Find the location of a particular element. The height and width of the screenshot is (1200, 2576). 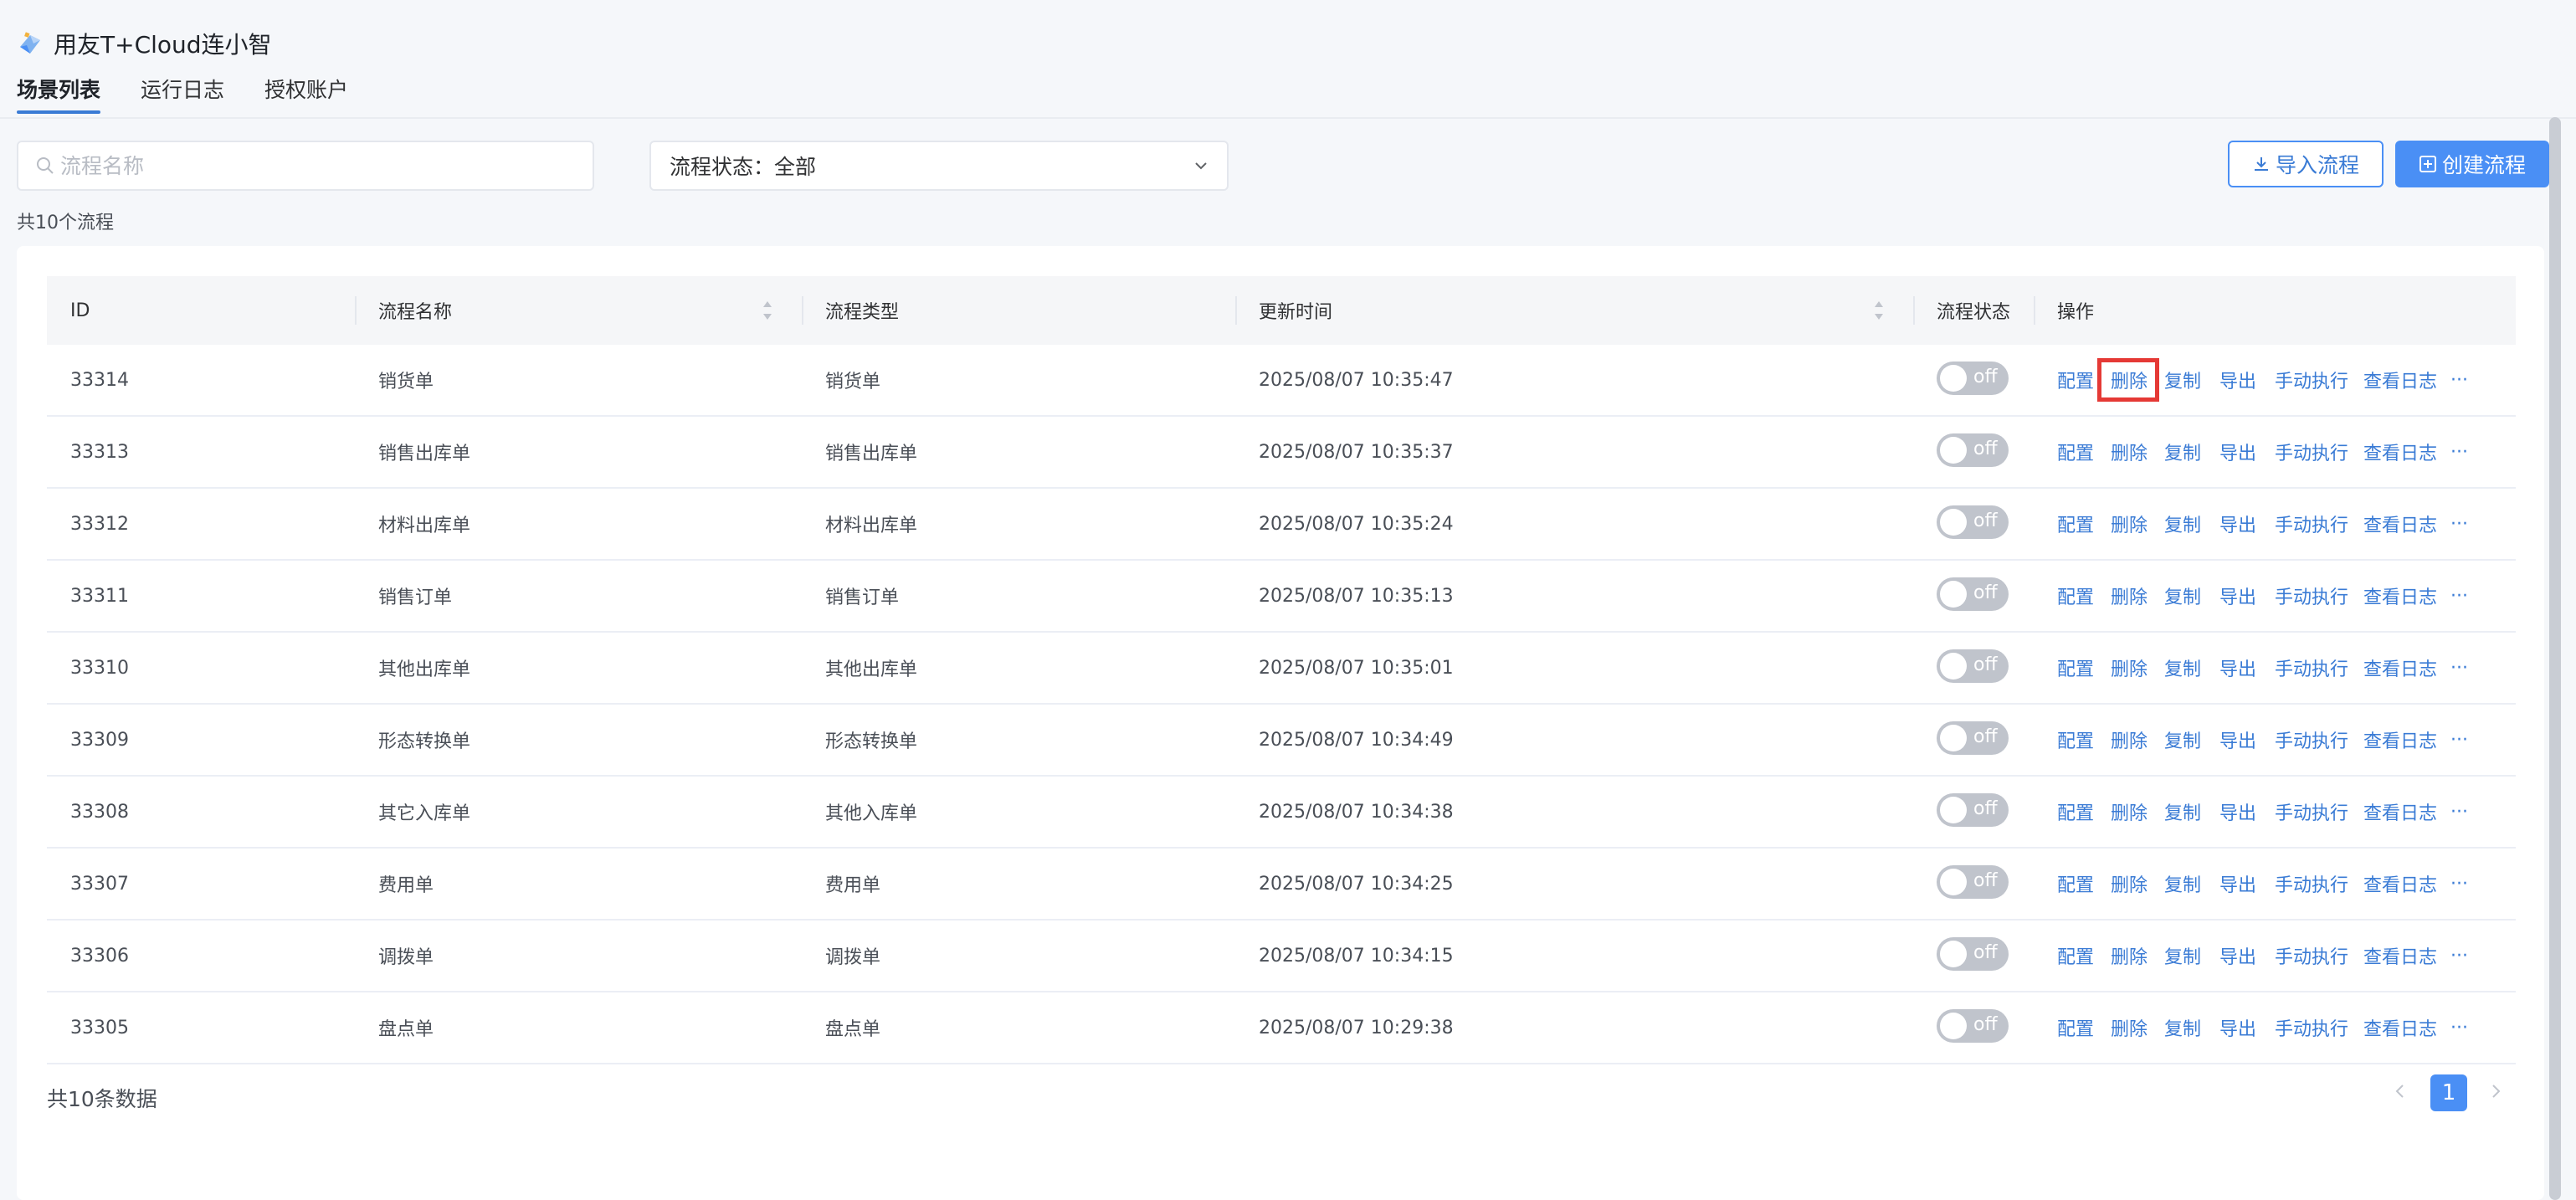

search-box is located at coordinates (305, 166).